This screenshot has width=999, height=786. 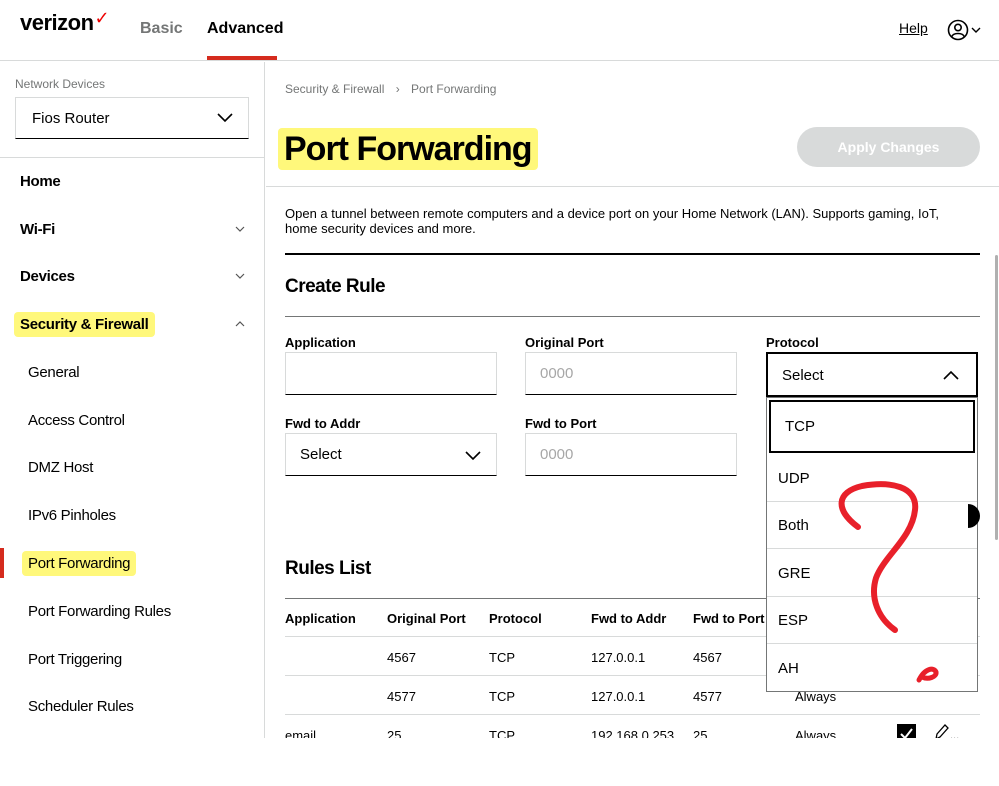 I want to click on breadcrumb-current: Port Forwarding, so click(x=454, y=89).